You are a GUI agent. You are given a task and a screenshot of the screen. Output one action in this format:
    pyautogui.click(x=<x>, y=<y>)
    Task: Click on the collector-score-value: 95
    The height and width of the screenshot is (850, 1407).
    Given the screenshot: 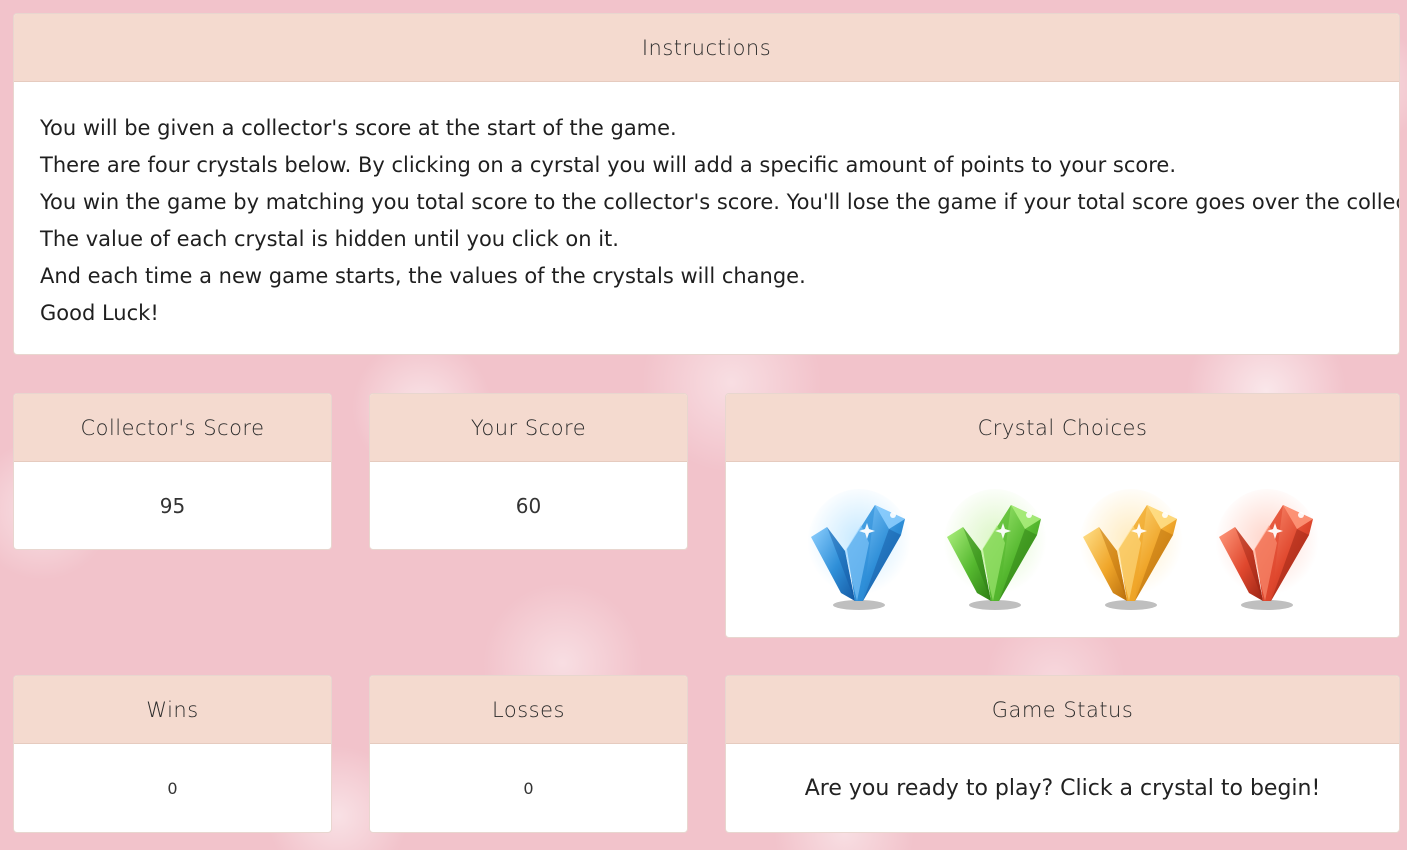 What is the action you would take?
    pyautogui.click(x=172, y=505)
    